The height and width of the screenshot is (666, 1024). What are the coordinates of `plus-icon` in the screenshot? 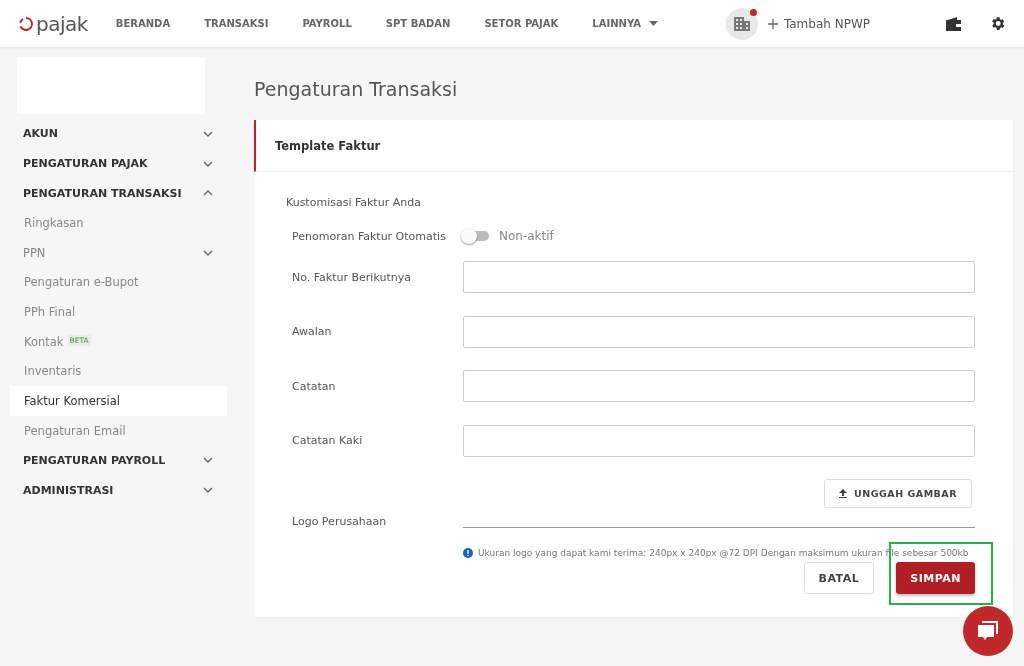 It's located at (772, 23).